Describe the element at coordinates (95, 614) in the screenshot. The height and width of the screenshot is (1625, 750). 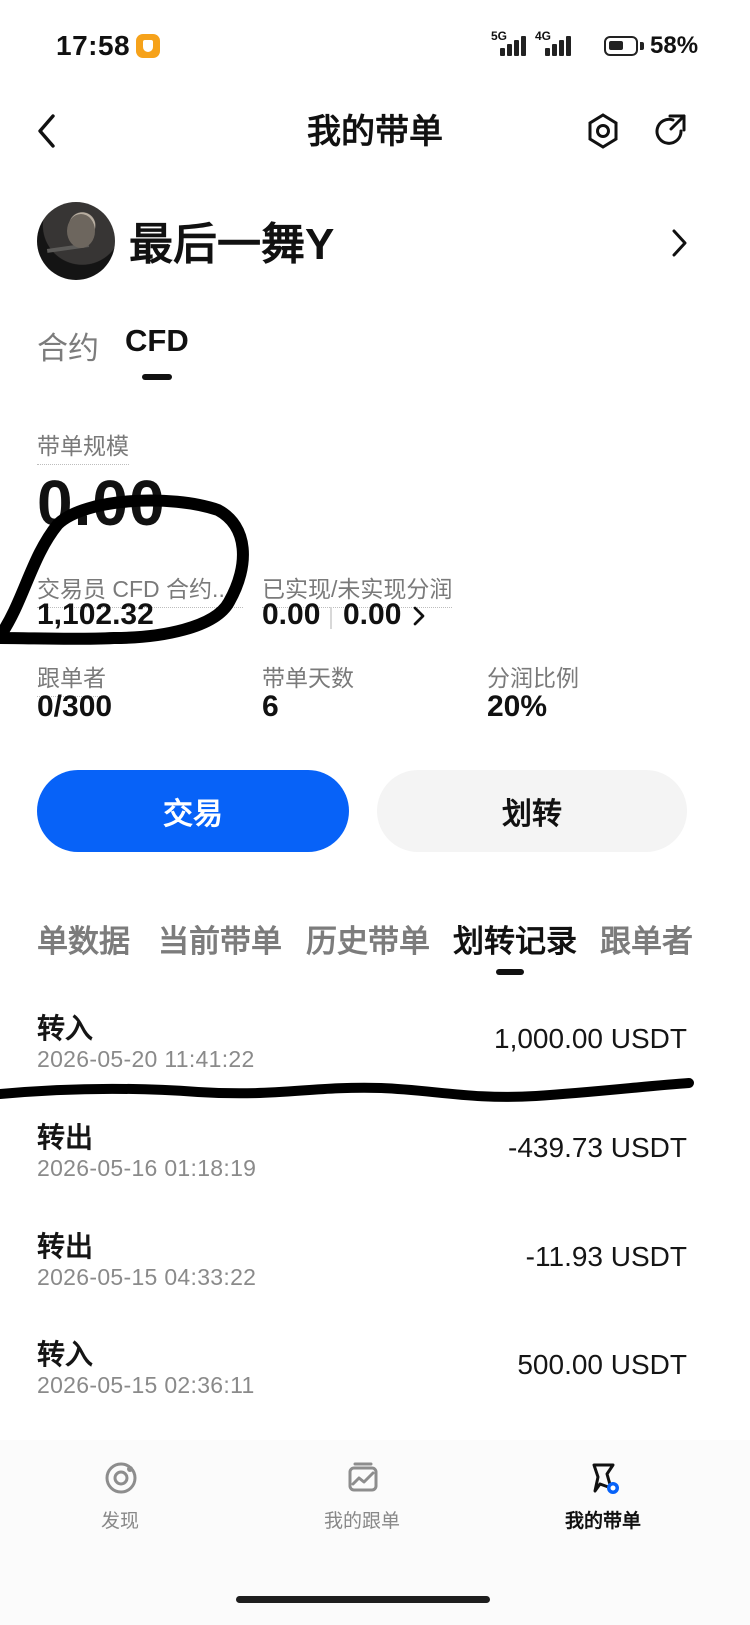
I see `trader-contract-value: 1,102.32` at that location.